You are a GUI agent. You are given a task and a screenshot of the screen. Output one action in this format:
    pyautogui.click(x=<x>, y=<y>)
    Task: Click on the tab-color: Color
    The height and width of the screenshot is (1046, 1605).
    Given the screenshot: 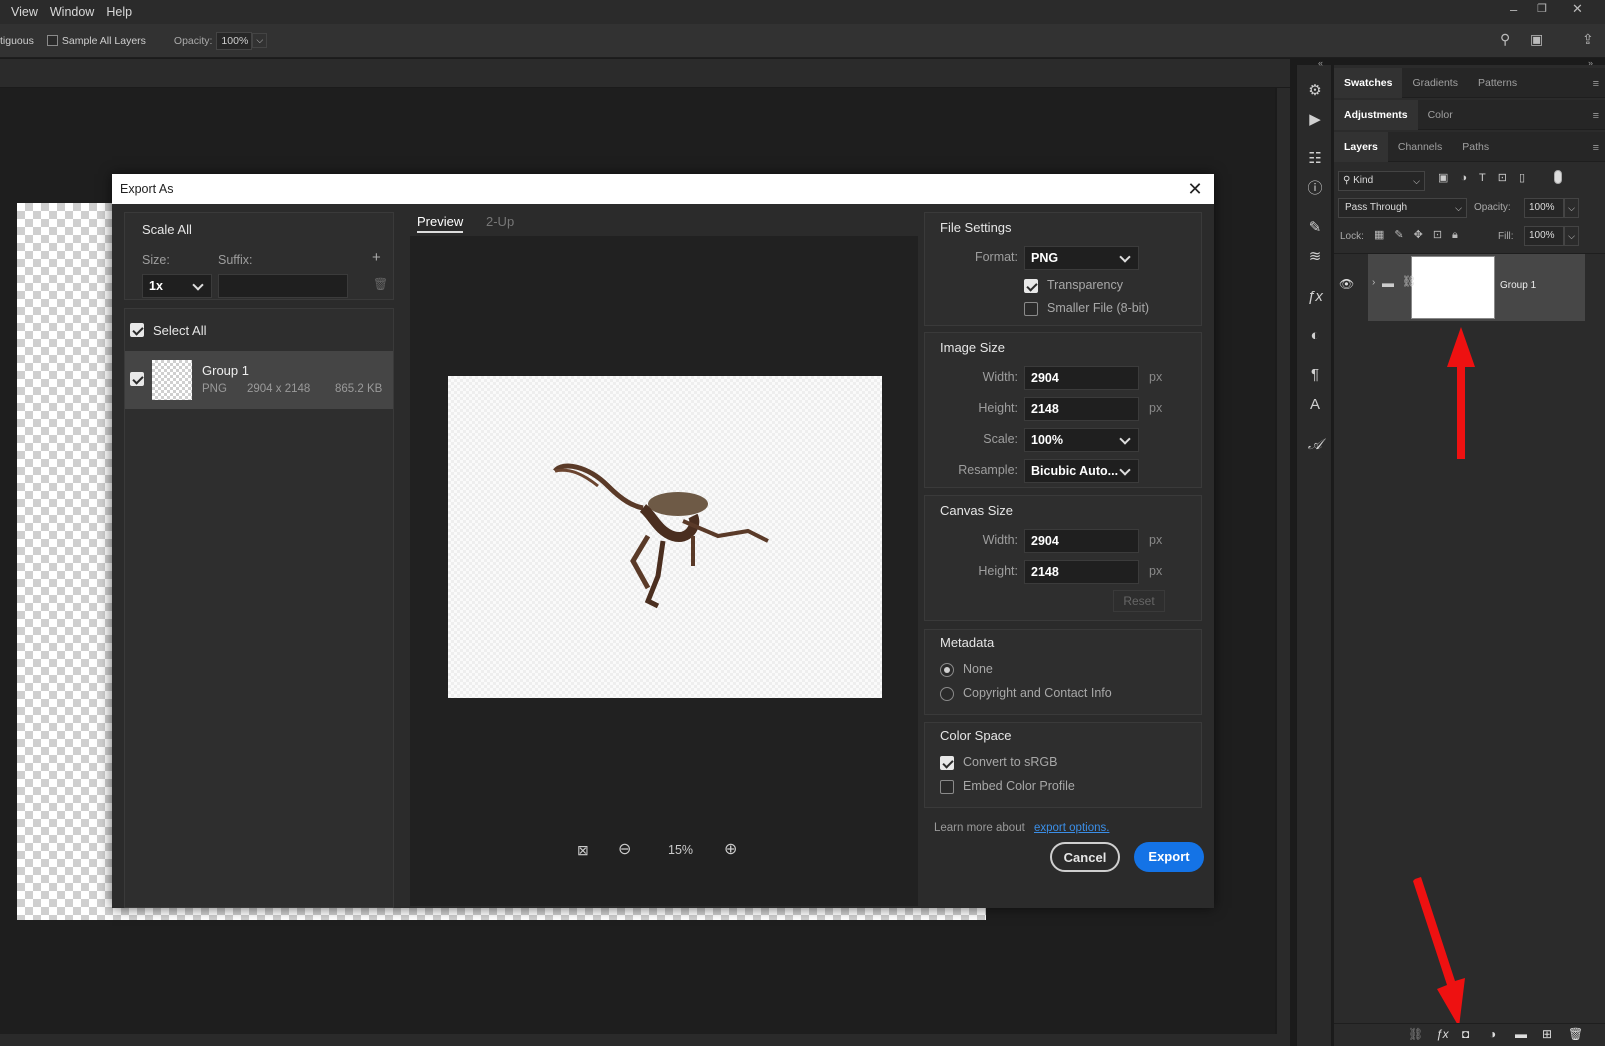 What is the action you would take?
    pyautogui.click(x=1440, y=115)
    